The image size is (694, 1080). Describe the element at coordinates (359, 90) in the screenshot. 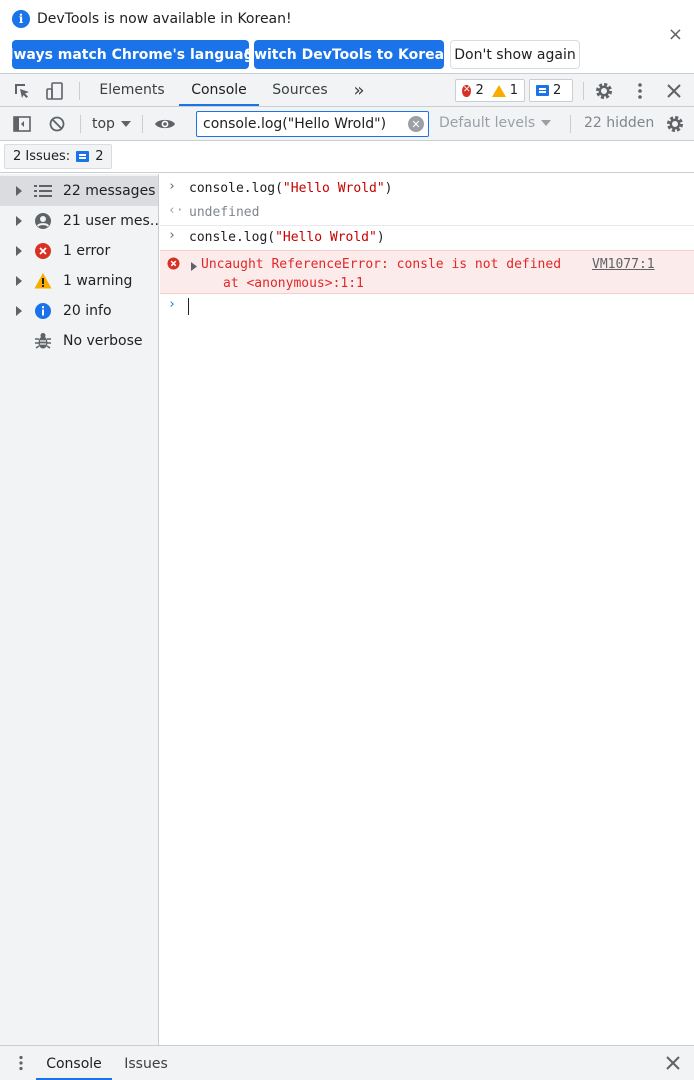

I see `more-tabs-icon: »` at that location.